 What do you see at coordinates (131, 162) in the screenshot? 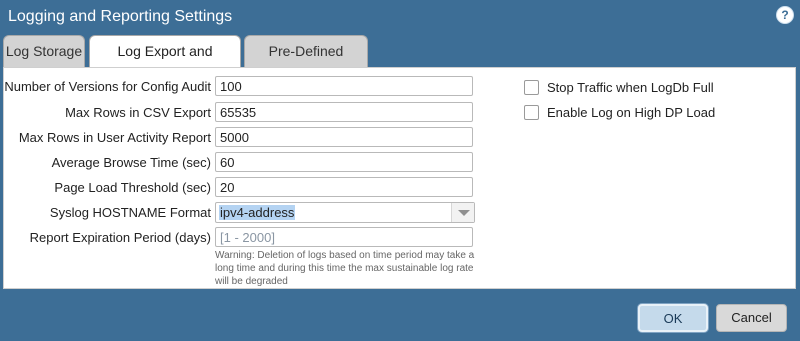
I see `avg-browse-time-label: Average Browse Time (sec)` at bounding box center [131, 162].